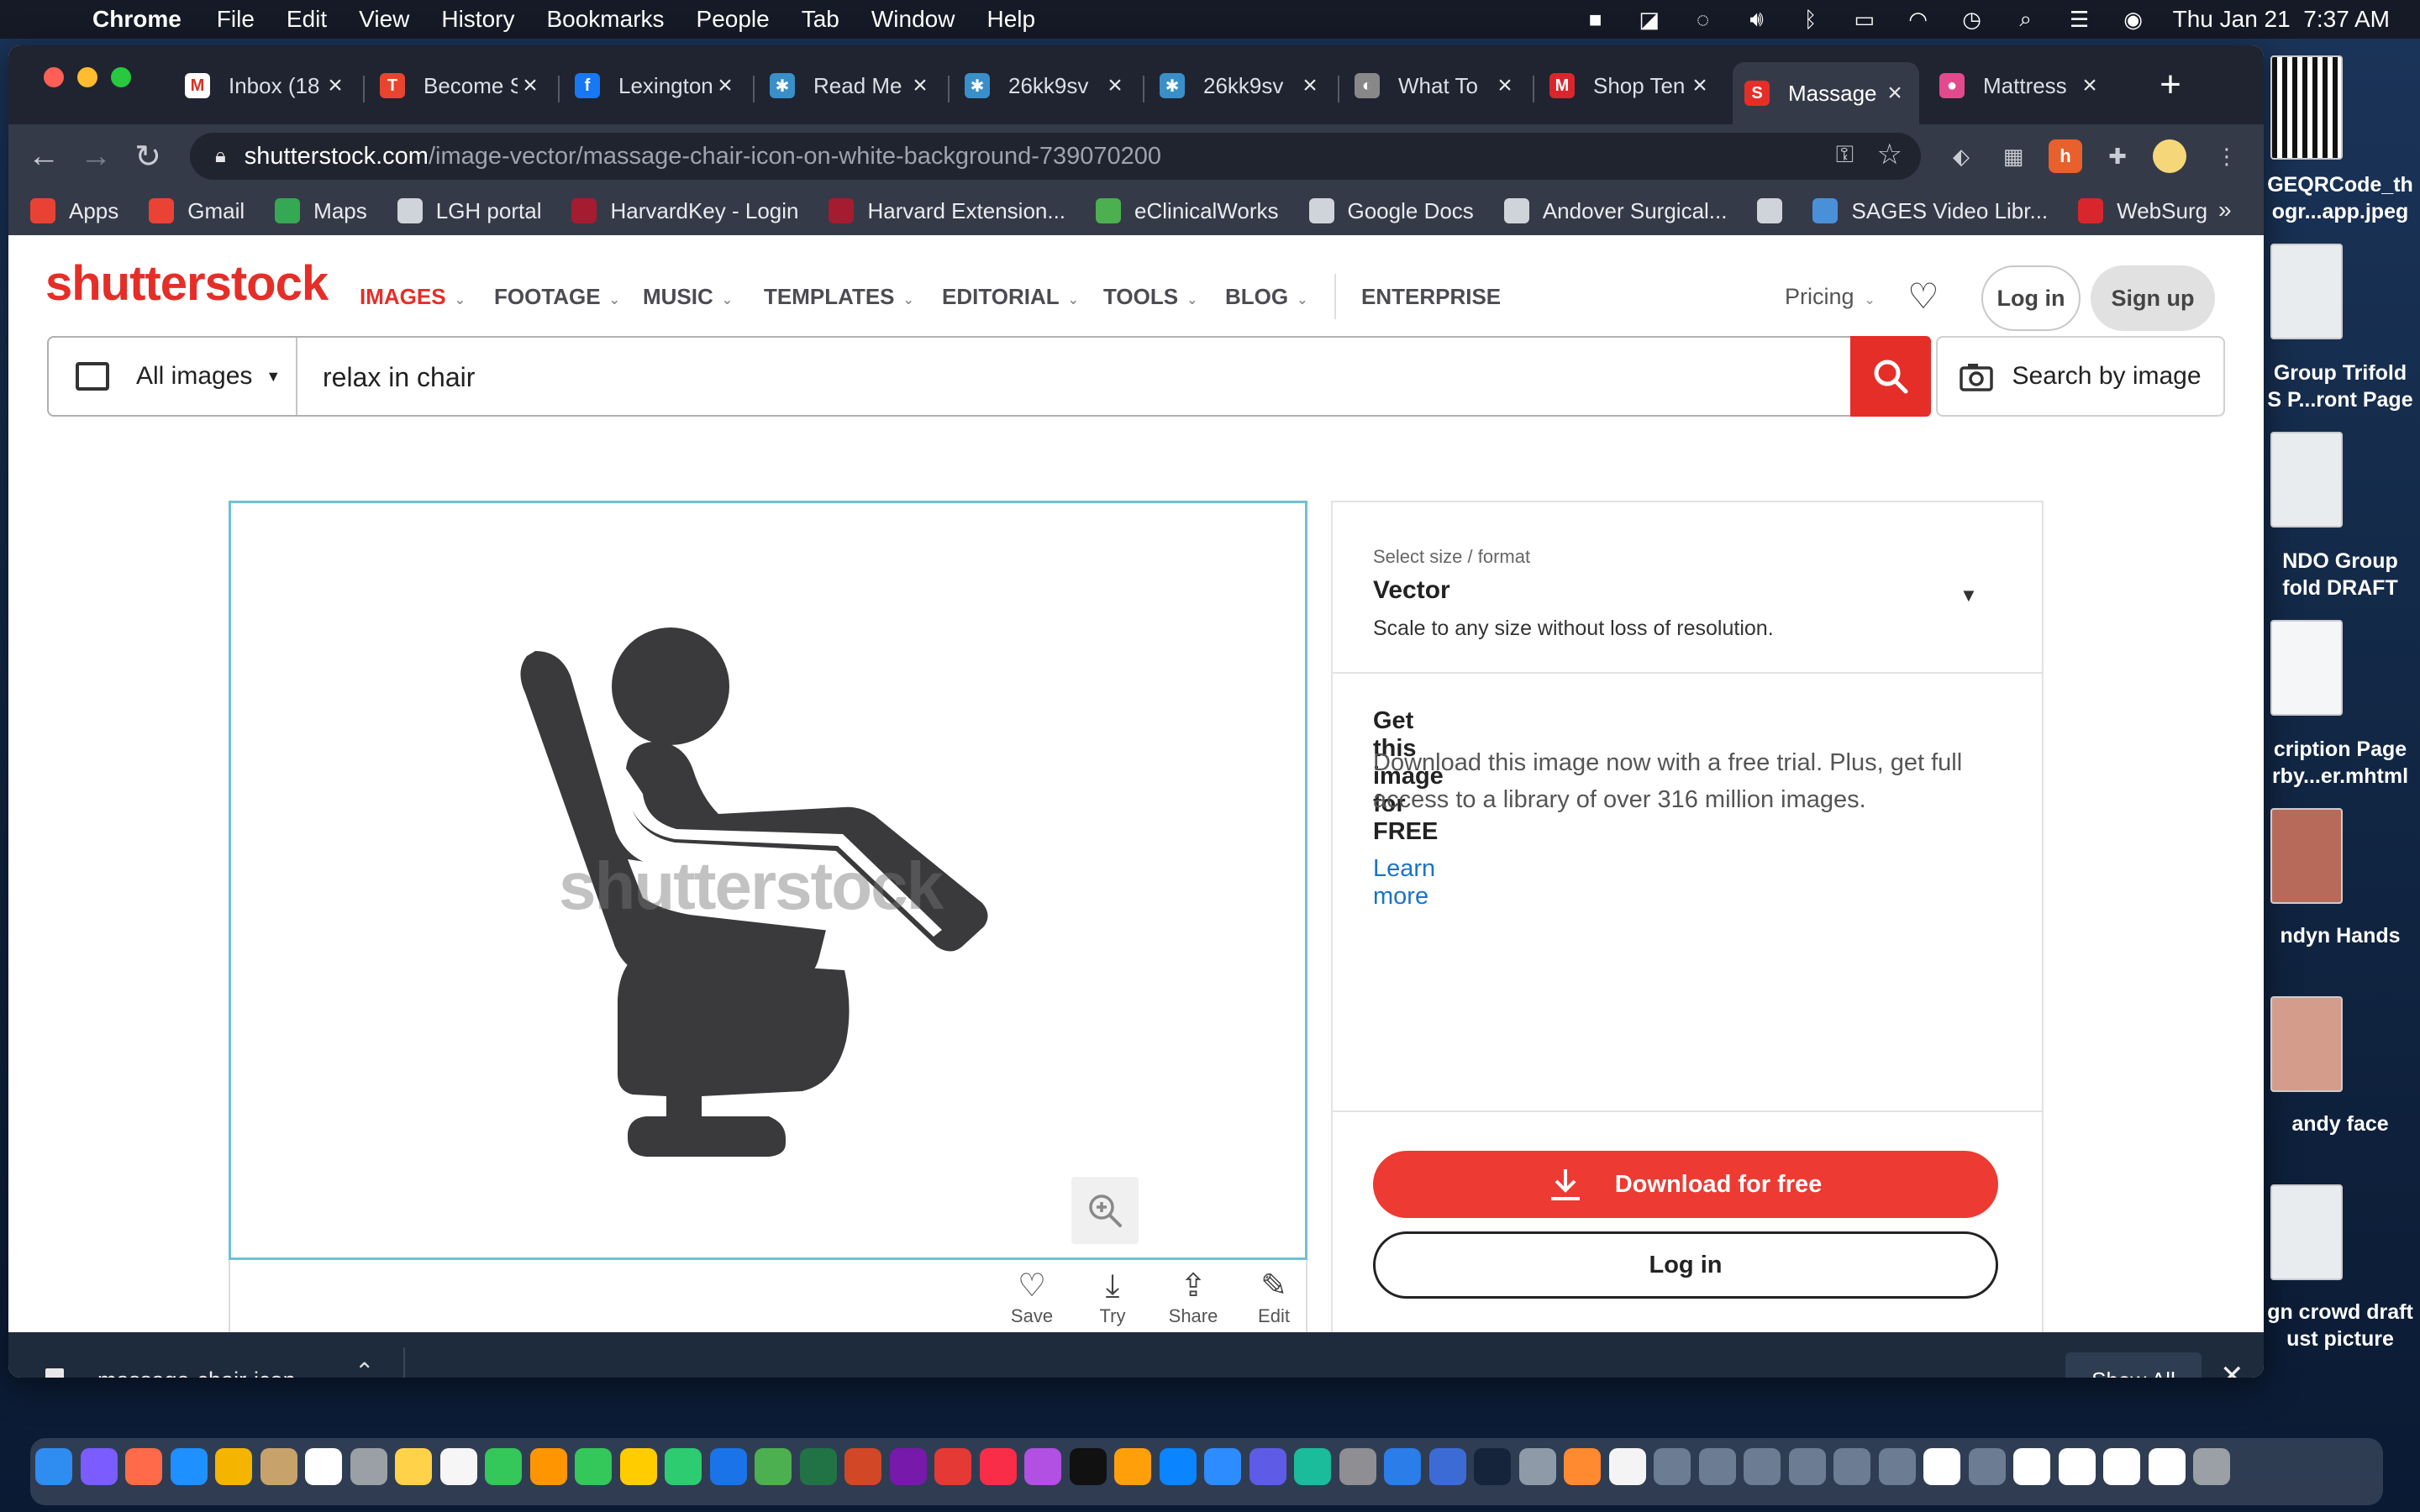 The image size is (2420, 1512). Describe the element at coordinates (384, 19) in the screenshot. I see `menu-view: View` at that location.